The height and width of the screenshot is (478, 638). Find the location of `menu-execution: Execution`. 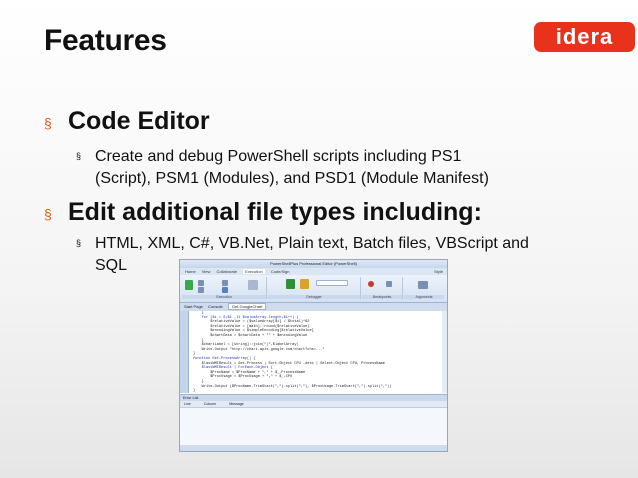

menu-execution: Execution is located at coordinates (254, 271).